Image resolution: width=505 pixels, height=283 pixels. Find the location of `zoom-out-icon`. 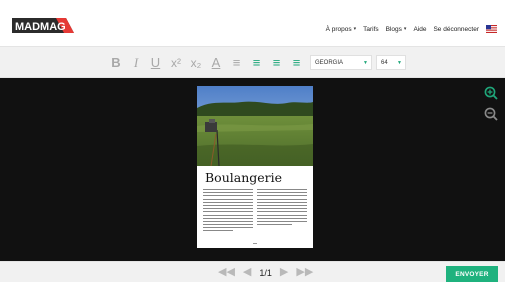

zoom-out-icon is located at coordinates (491, 114).